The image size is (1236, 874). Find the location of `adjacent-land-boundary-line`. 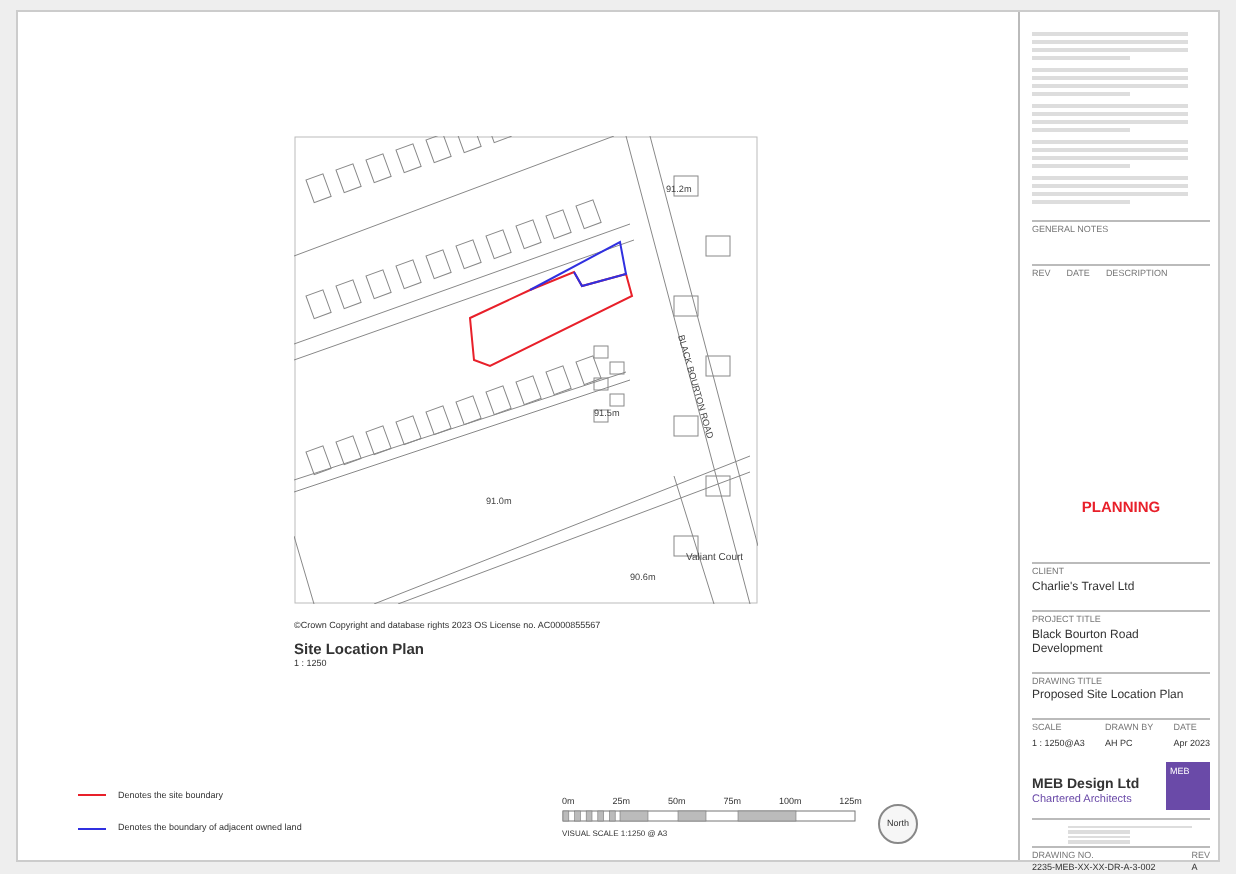

adjacent-land-boundary-line is located at coordinates (578, 265).